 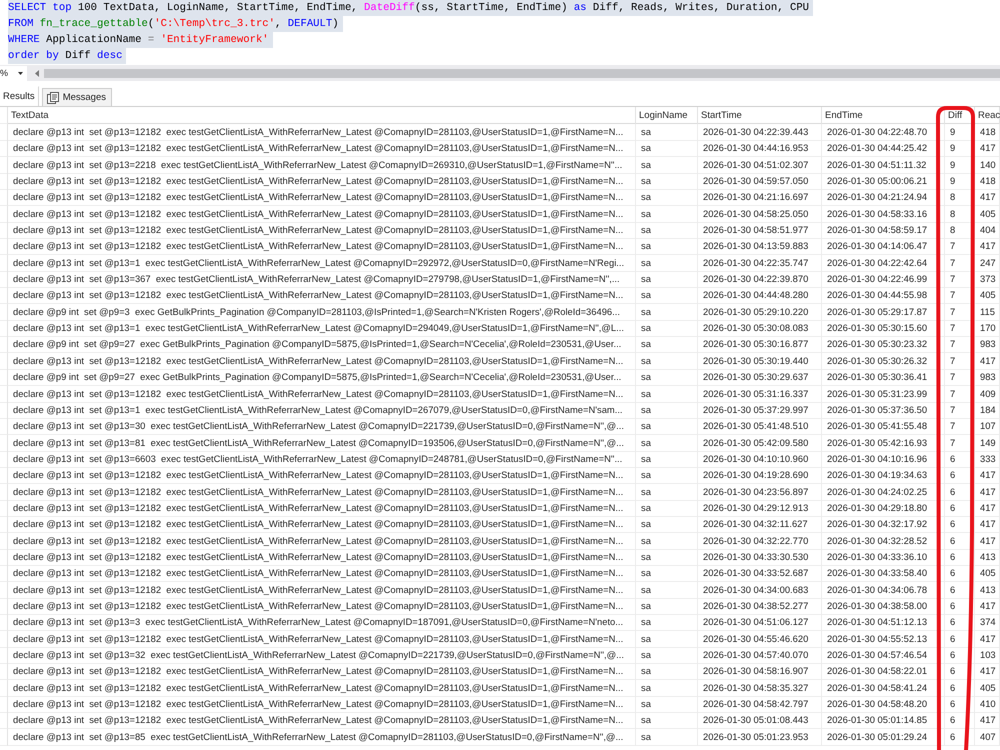 I want to click on table-cell: 2026-01-30 04:57:46.54, so click(x=883, y=655).